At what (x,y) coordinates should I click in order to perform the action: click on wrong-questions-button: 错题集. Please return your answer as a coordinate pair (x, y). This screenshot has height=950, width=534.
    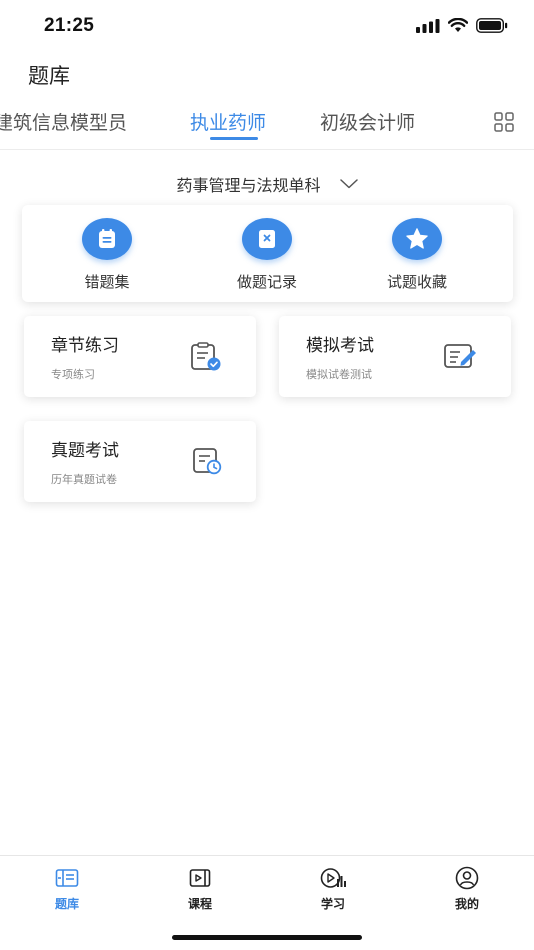
    Looking at the image, I should click on (107, 255).